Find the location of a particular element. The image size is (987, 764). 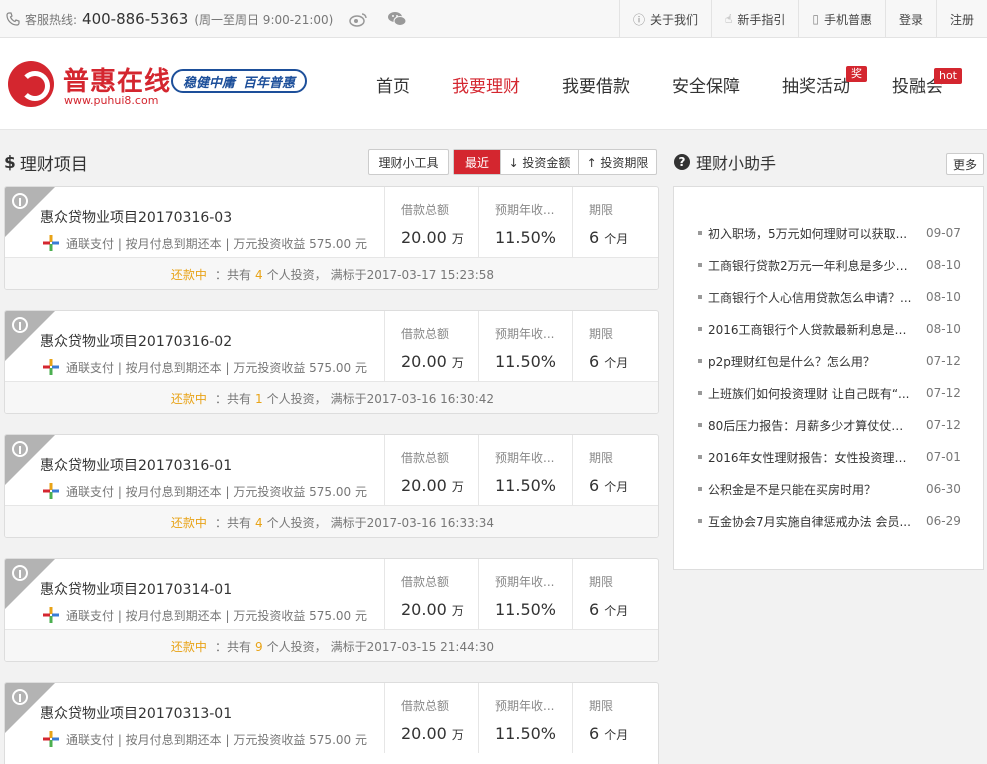

nav-invest: 我要理财 is located at coordinates (486, 84).